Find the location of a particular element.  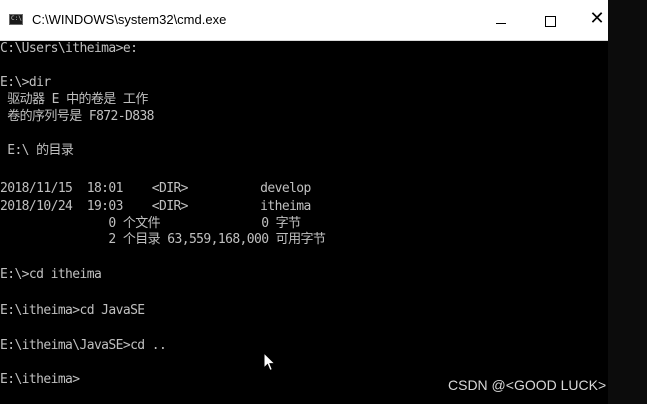

minimize-icon is located at coordinates (501, 23).